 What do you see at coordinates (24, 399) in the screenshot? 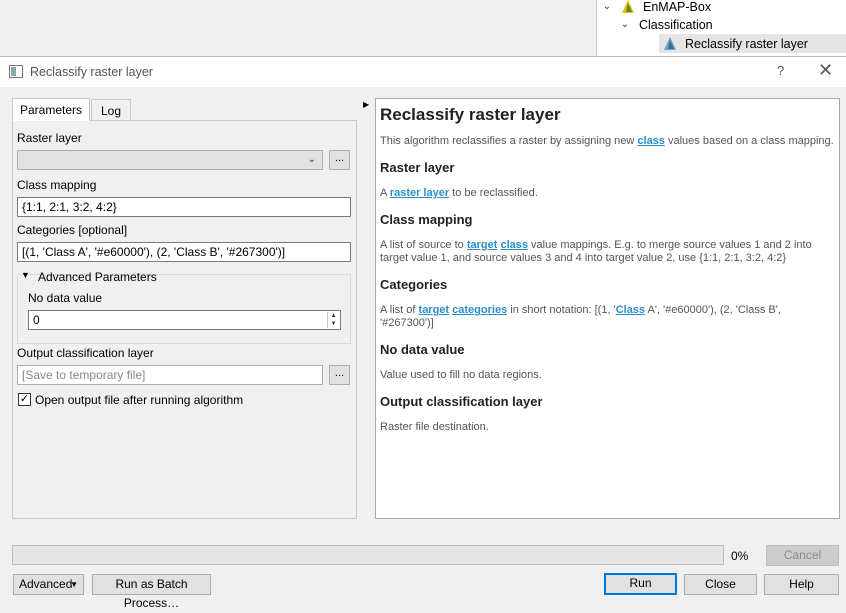
I see `open-output-checkbox: ✓` at bounding box center [24, 399].